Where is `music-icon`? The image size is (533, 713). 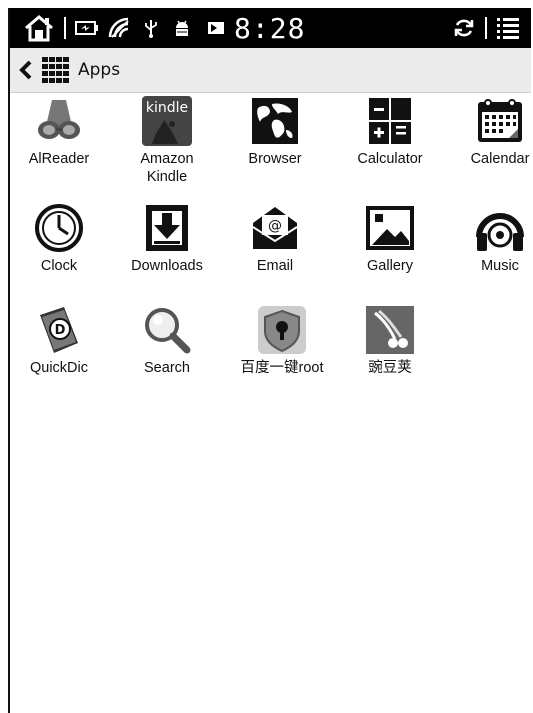
music-icon is located at coordinates (500, 228).